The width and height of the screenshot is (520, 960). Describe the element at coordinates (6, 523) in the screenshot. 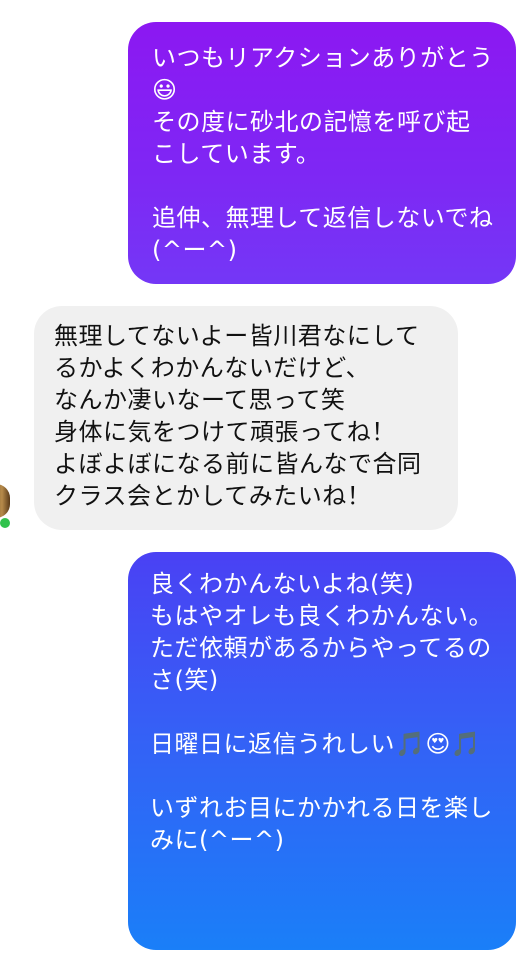

I see `online-status-icon` at that location.